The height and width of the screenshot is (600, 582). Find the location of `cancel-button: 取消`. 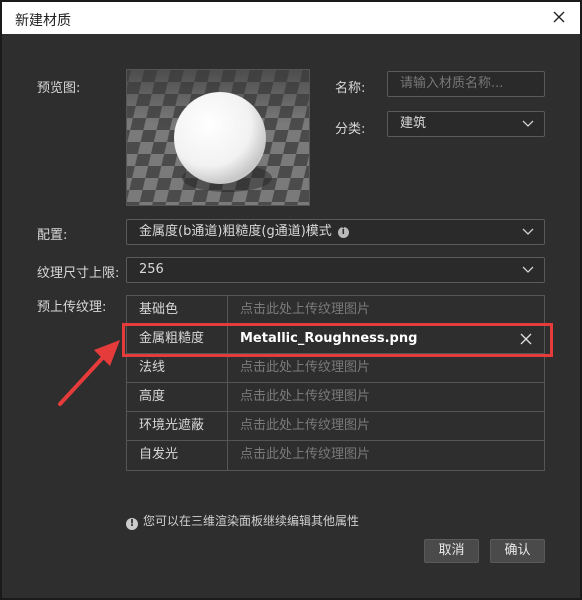

cancel-button: 取消 is located at coordinates (451, 551).